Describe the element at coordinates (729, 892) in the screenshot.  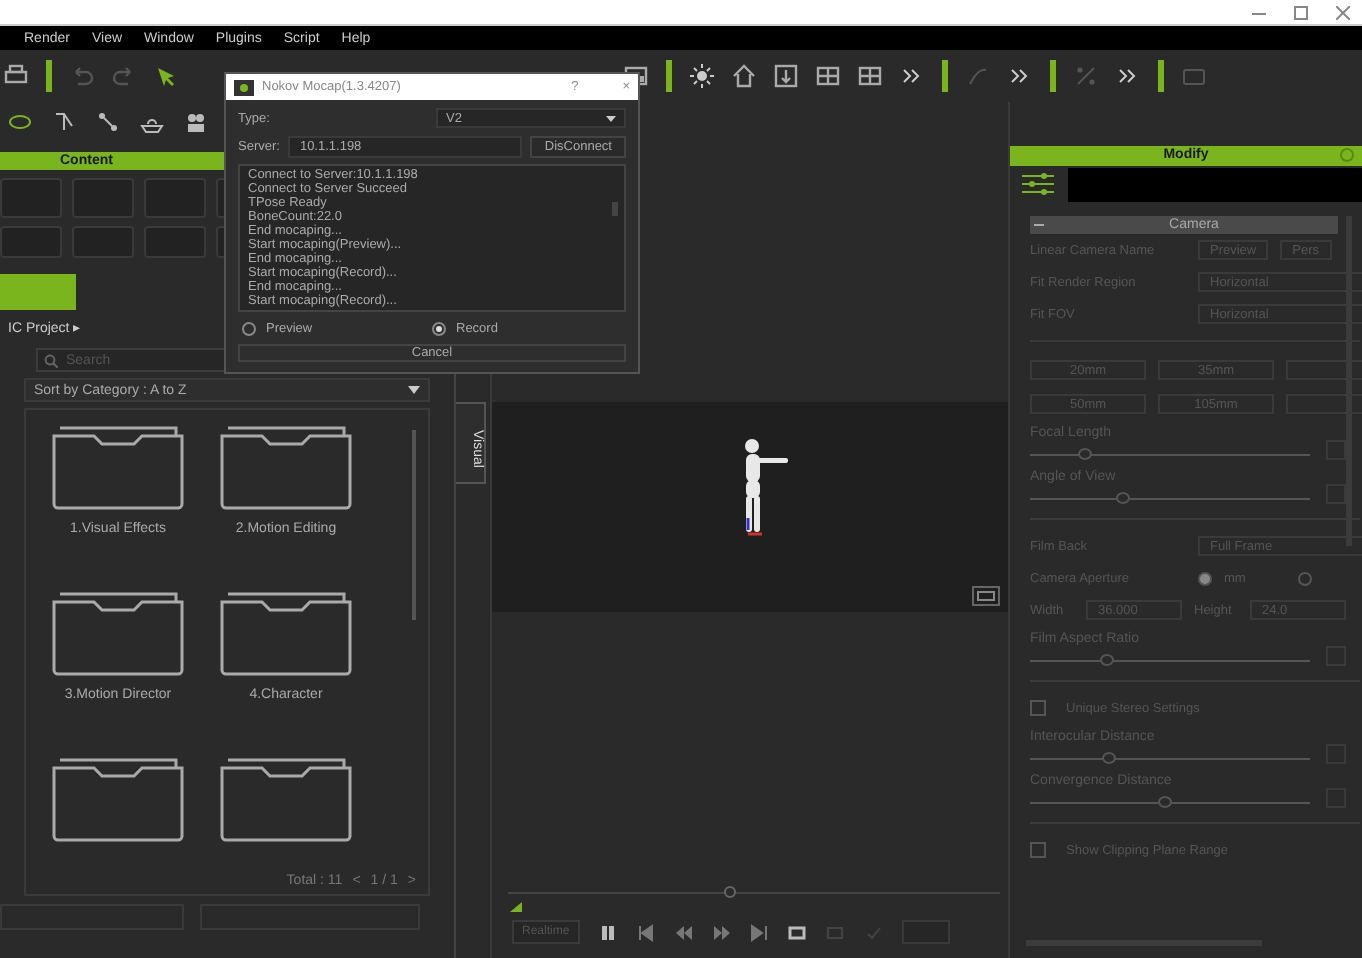
I see `timeline-scrubber` at that location.